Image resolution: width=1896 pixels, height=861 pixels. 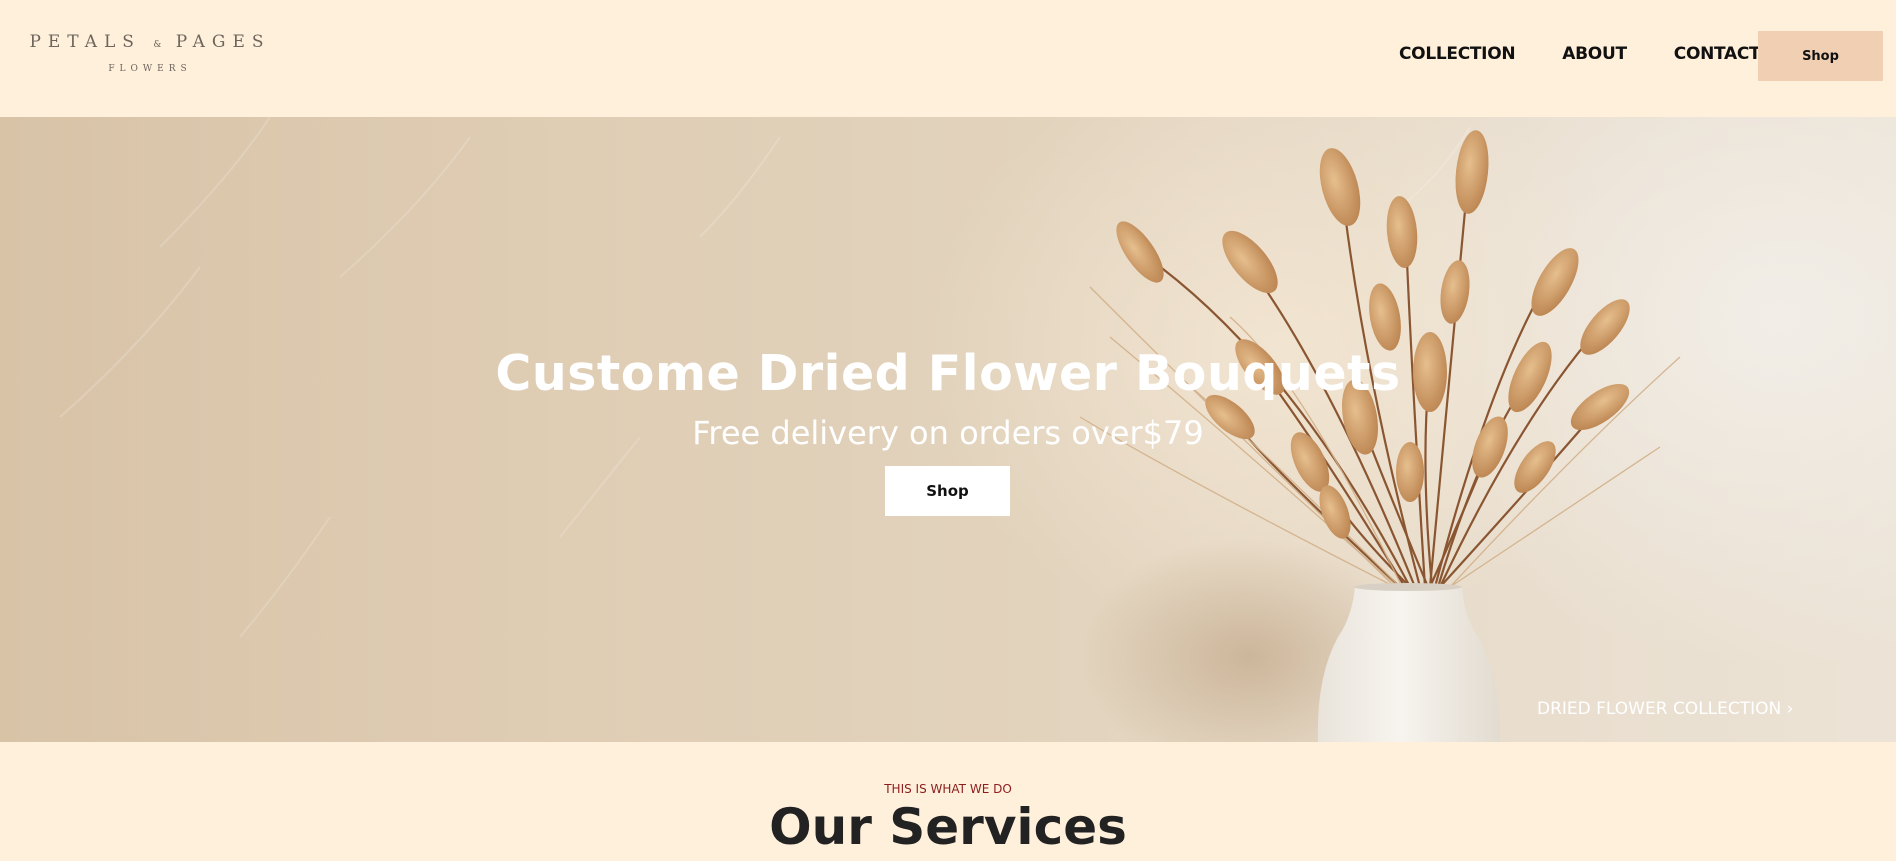 I want to click on hero-title: Custome Dried Flower Bouquets, so click(x=948, y=373).